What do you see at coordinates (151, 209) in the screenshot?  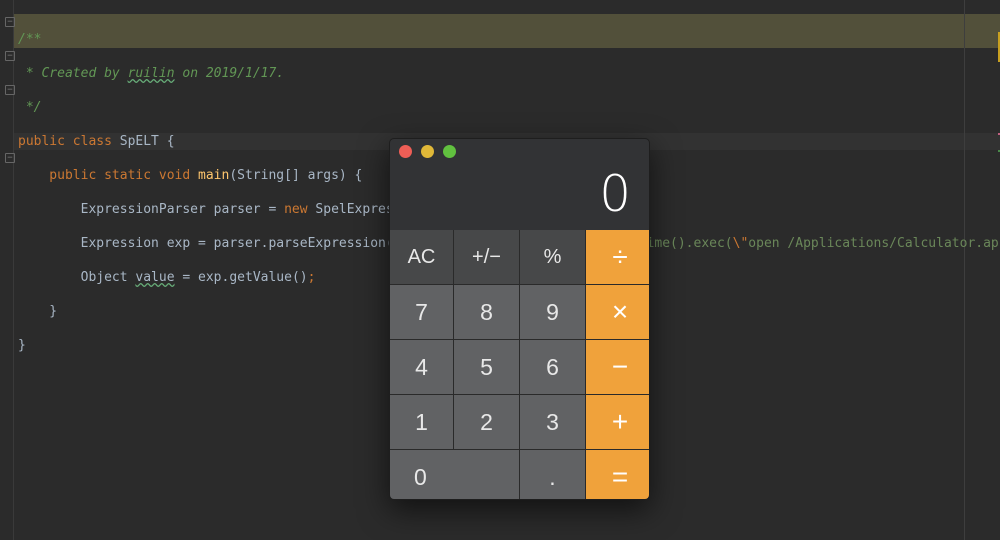 I see `code-text: ExpressionParser parser =` at bounding box center [151, 209].